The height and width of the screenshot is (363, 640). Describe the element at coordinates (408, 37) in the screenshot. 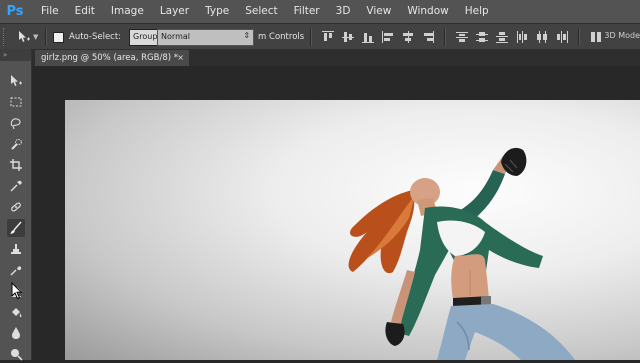

I see `align-horizontal-centers-icon` at that location.